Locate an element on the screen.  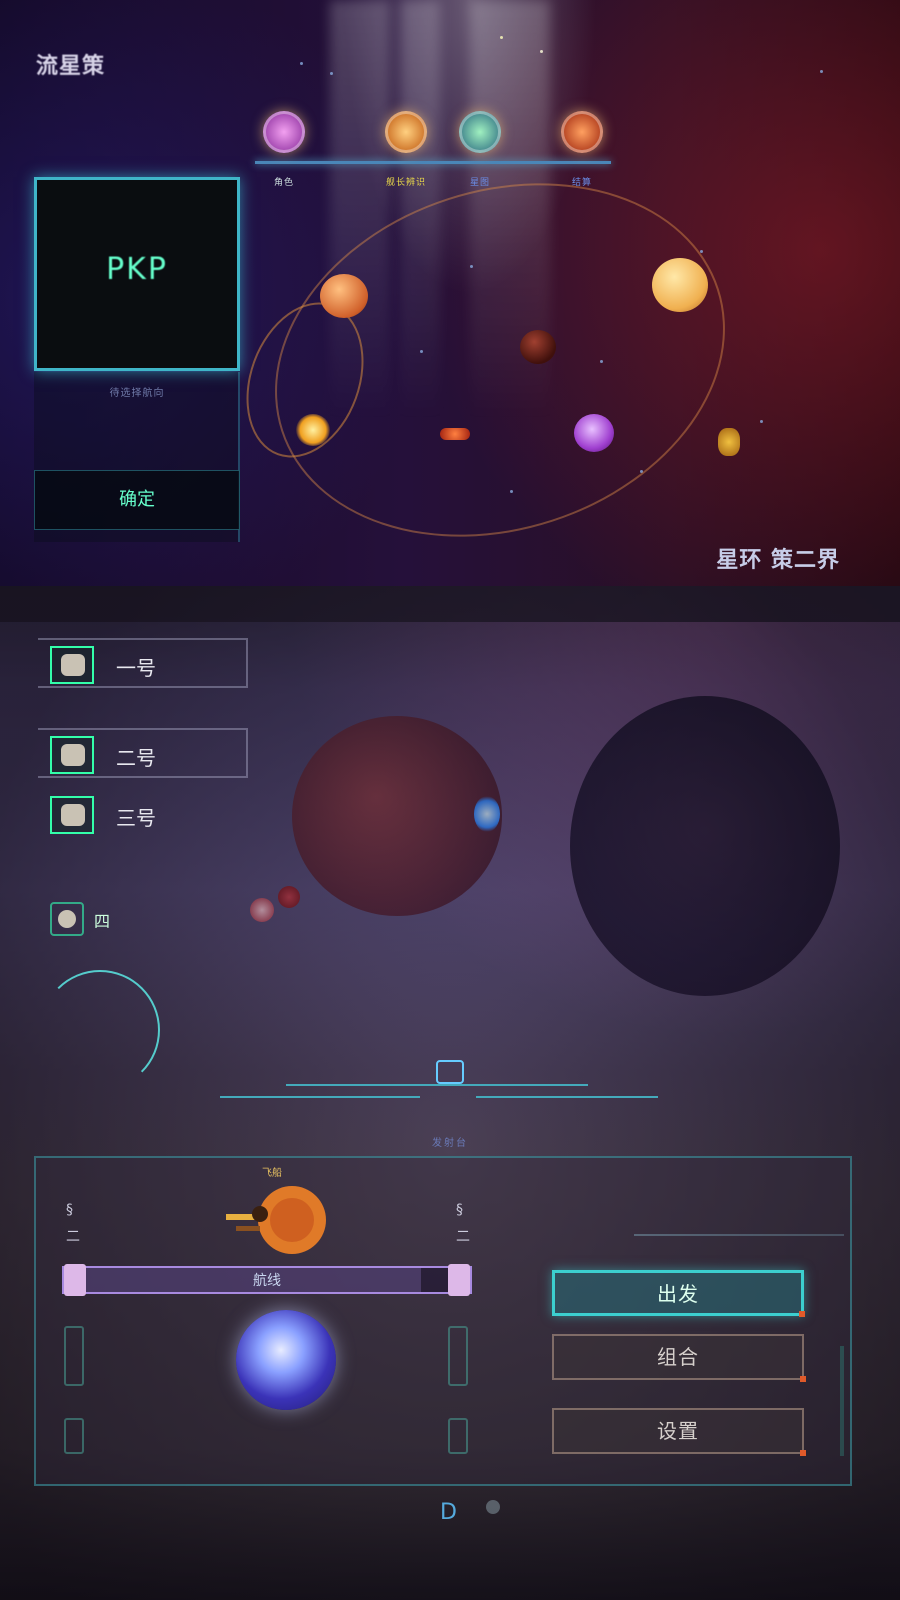
settings-button: 设置 is located at coordinates (679, 1432).